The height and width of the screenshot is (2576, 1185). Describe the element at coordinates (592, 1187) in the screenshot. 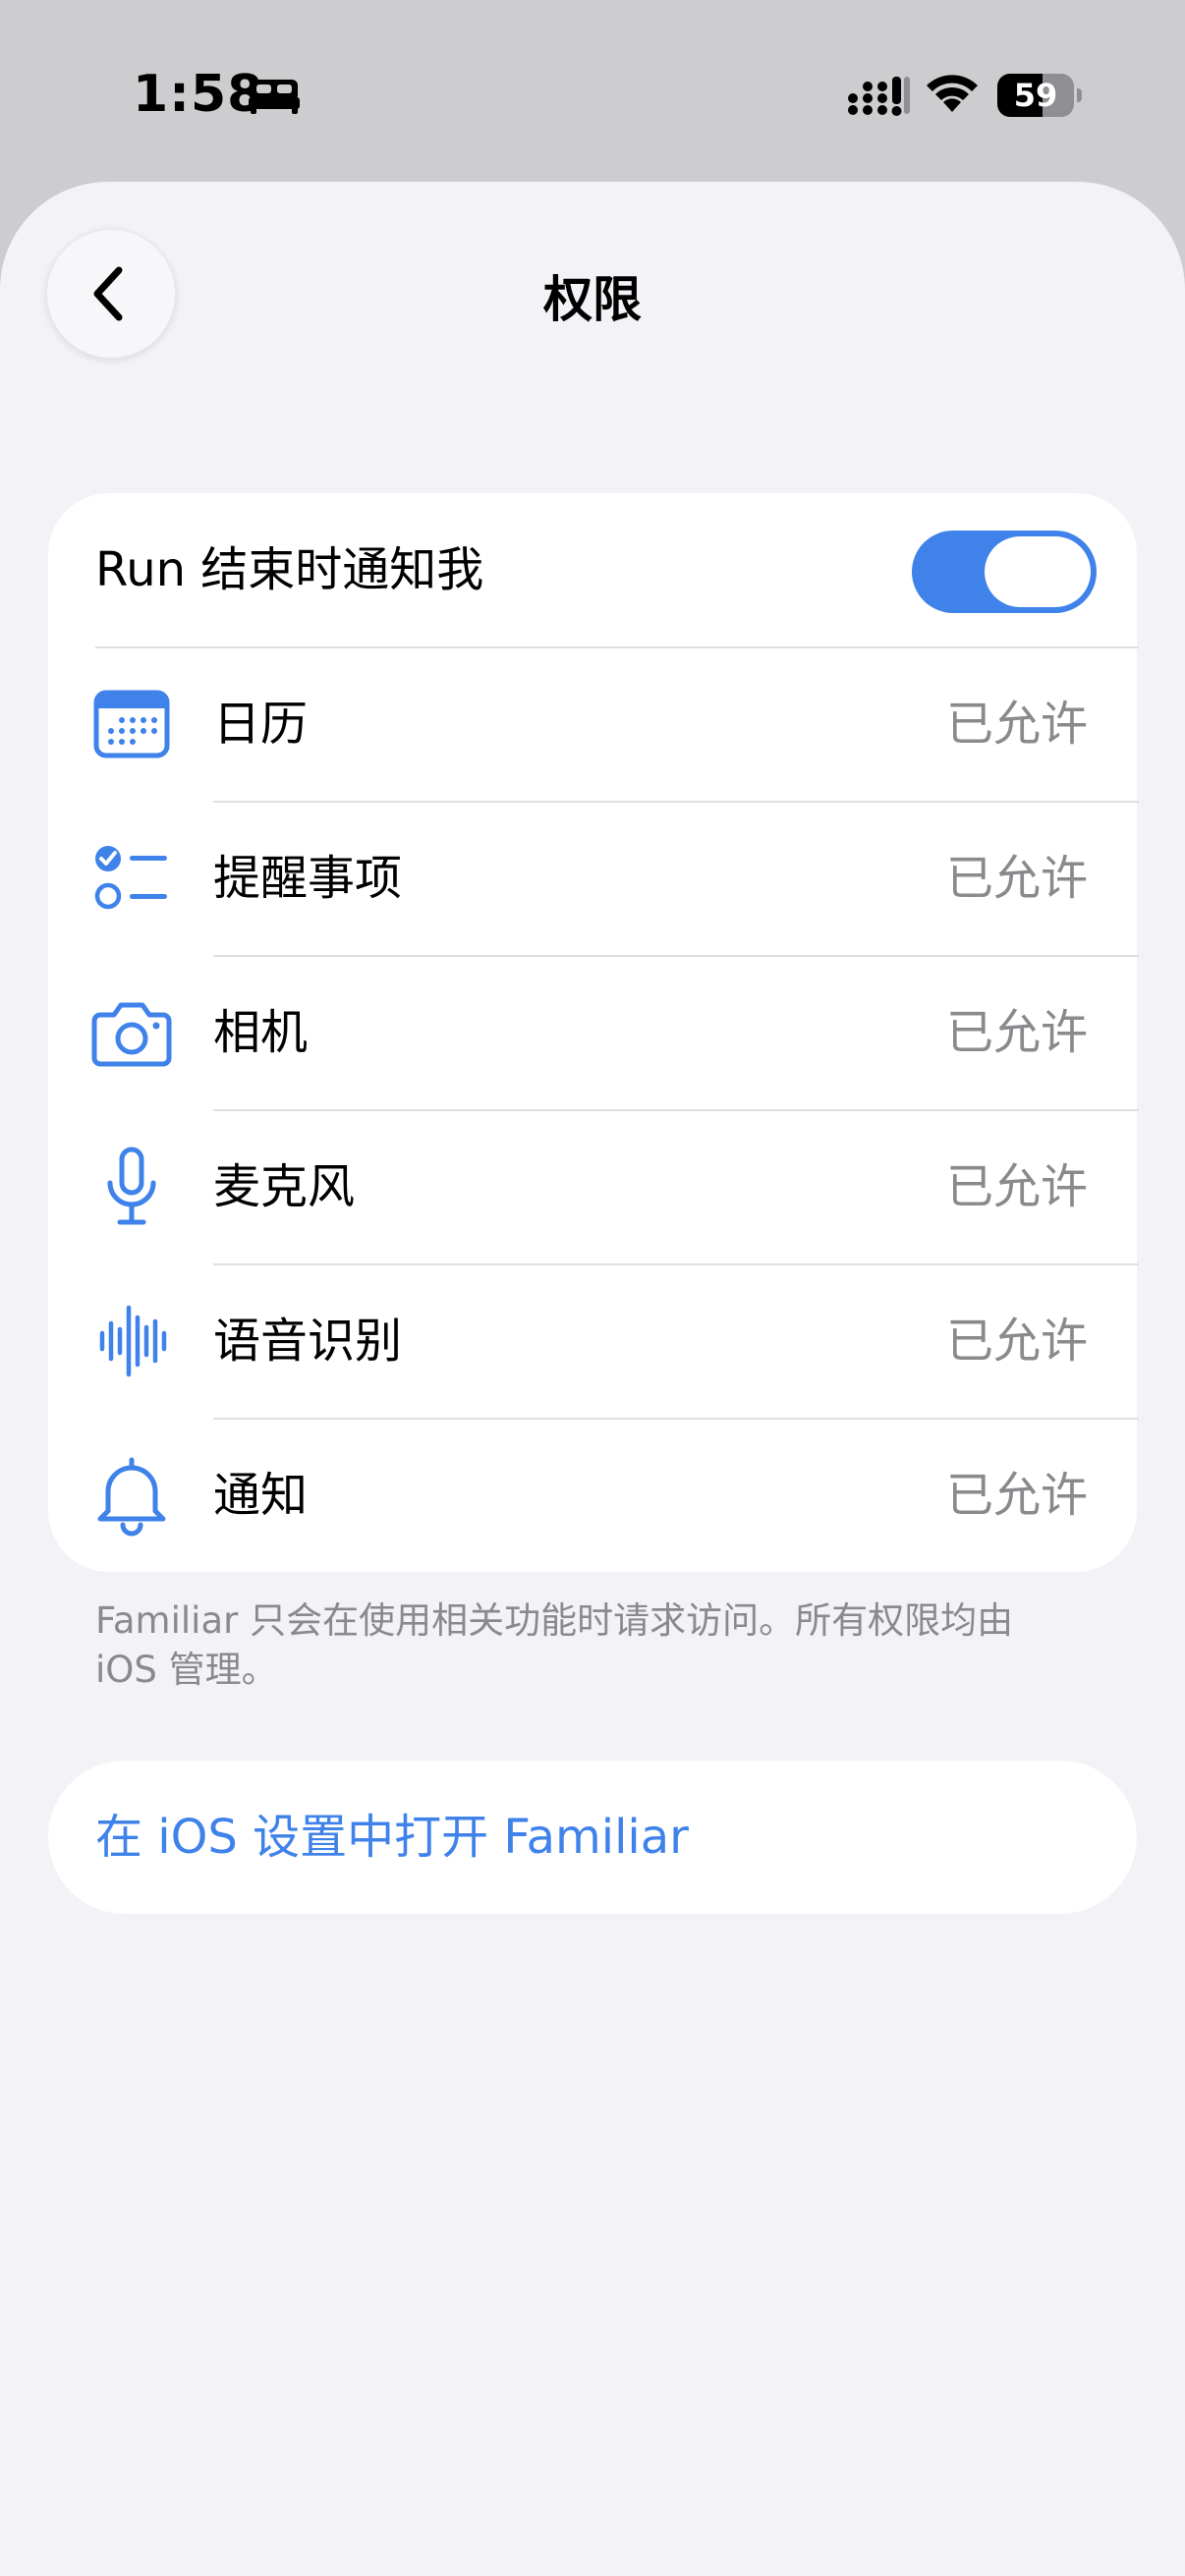

I see `permission-row-microphone: 麦克风 已允许` at that location.